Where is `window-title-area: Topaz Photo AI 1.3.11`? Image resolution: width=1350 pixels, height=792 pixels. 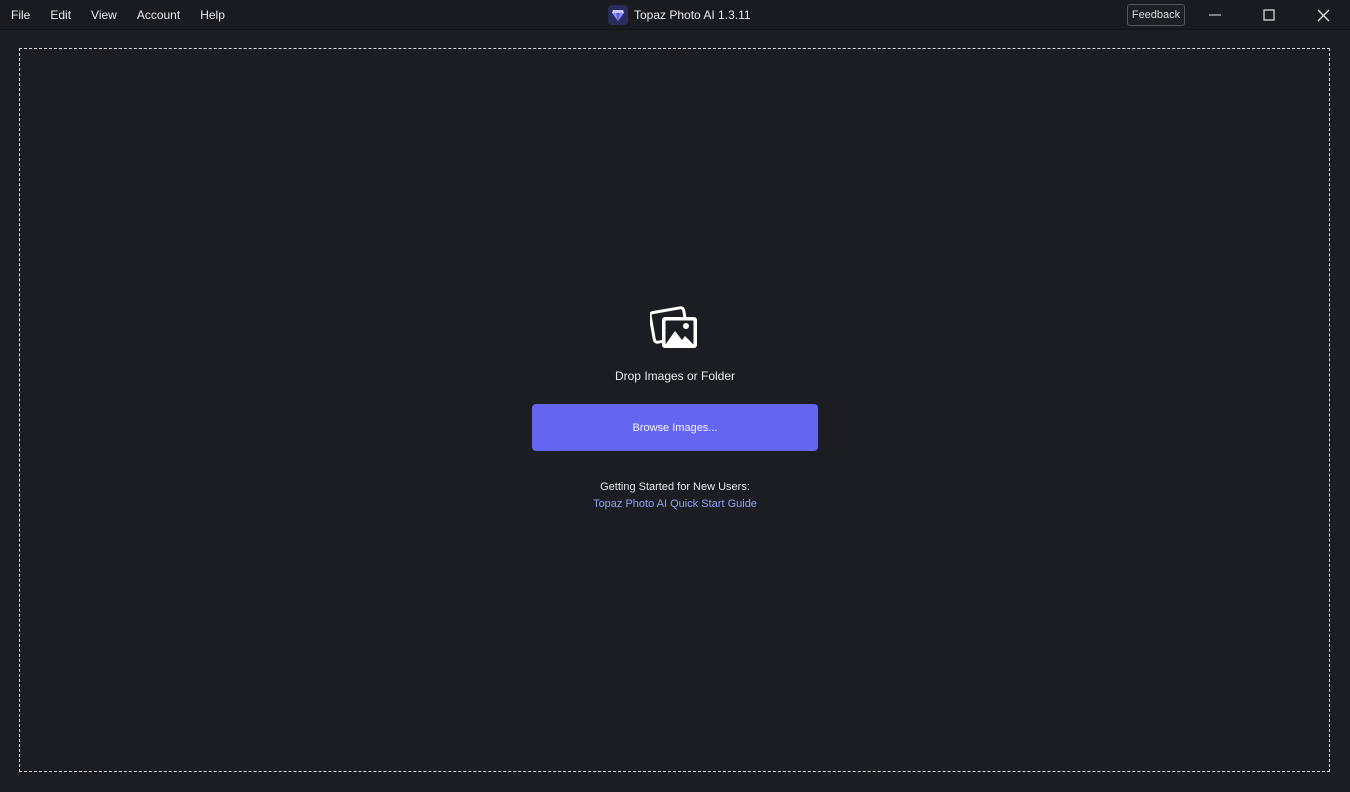 window-title-area: Topaz Photo AI 1.3.11 is located at coordinates (679, 15).